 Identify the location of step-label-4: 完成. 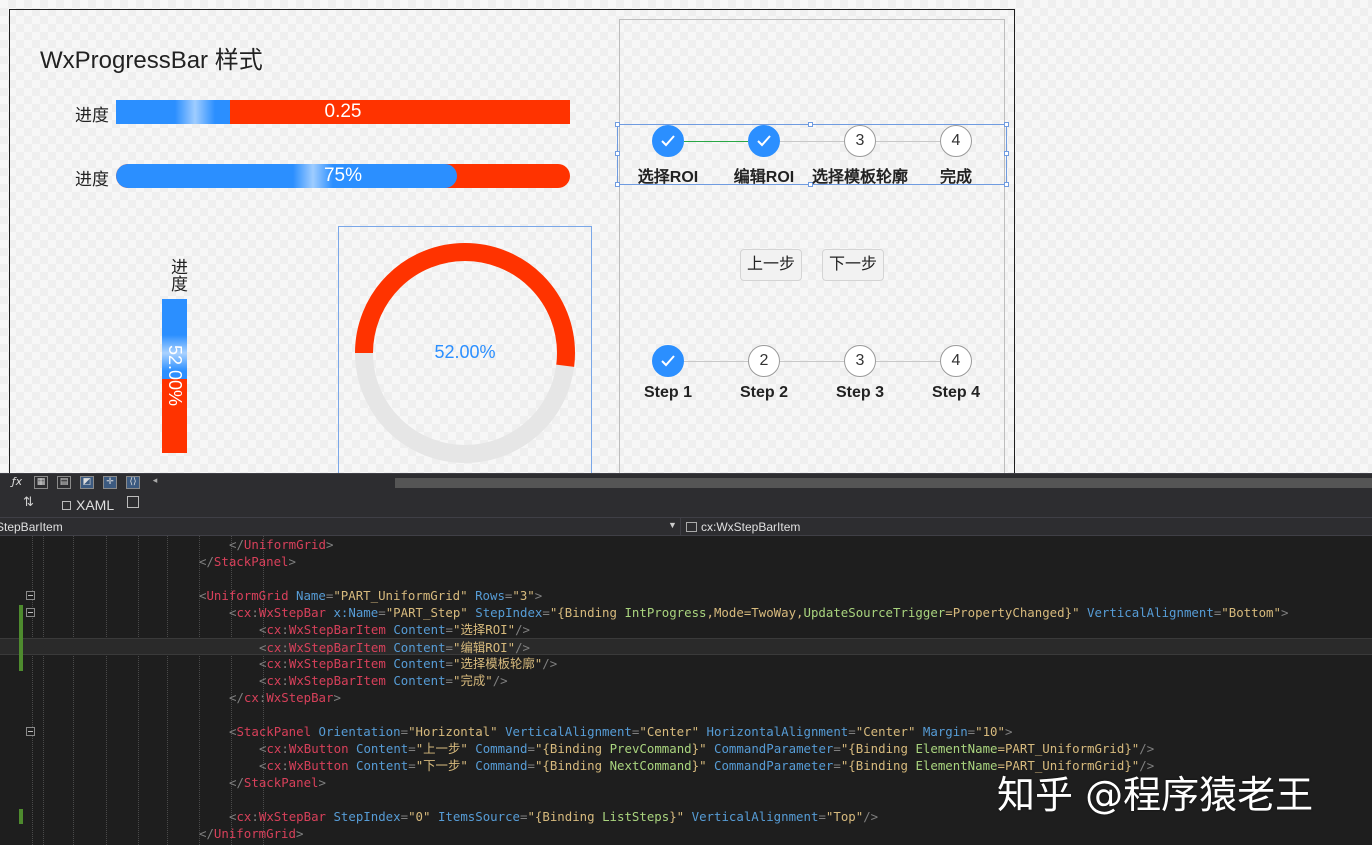
(955, 177).